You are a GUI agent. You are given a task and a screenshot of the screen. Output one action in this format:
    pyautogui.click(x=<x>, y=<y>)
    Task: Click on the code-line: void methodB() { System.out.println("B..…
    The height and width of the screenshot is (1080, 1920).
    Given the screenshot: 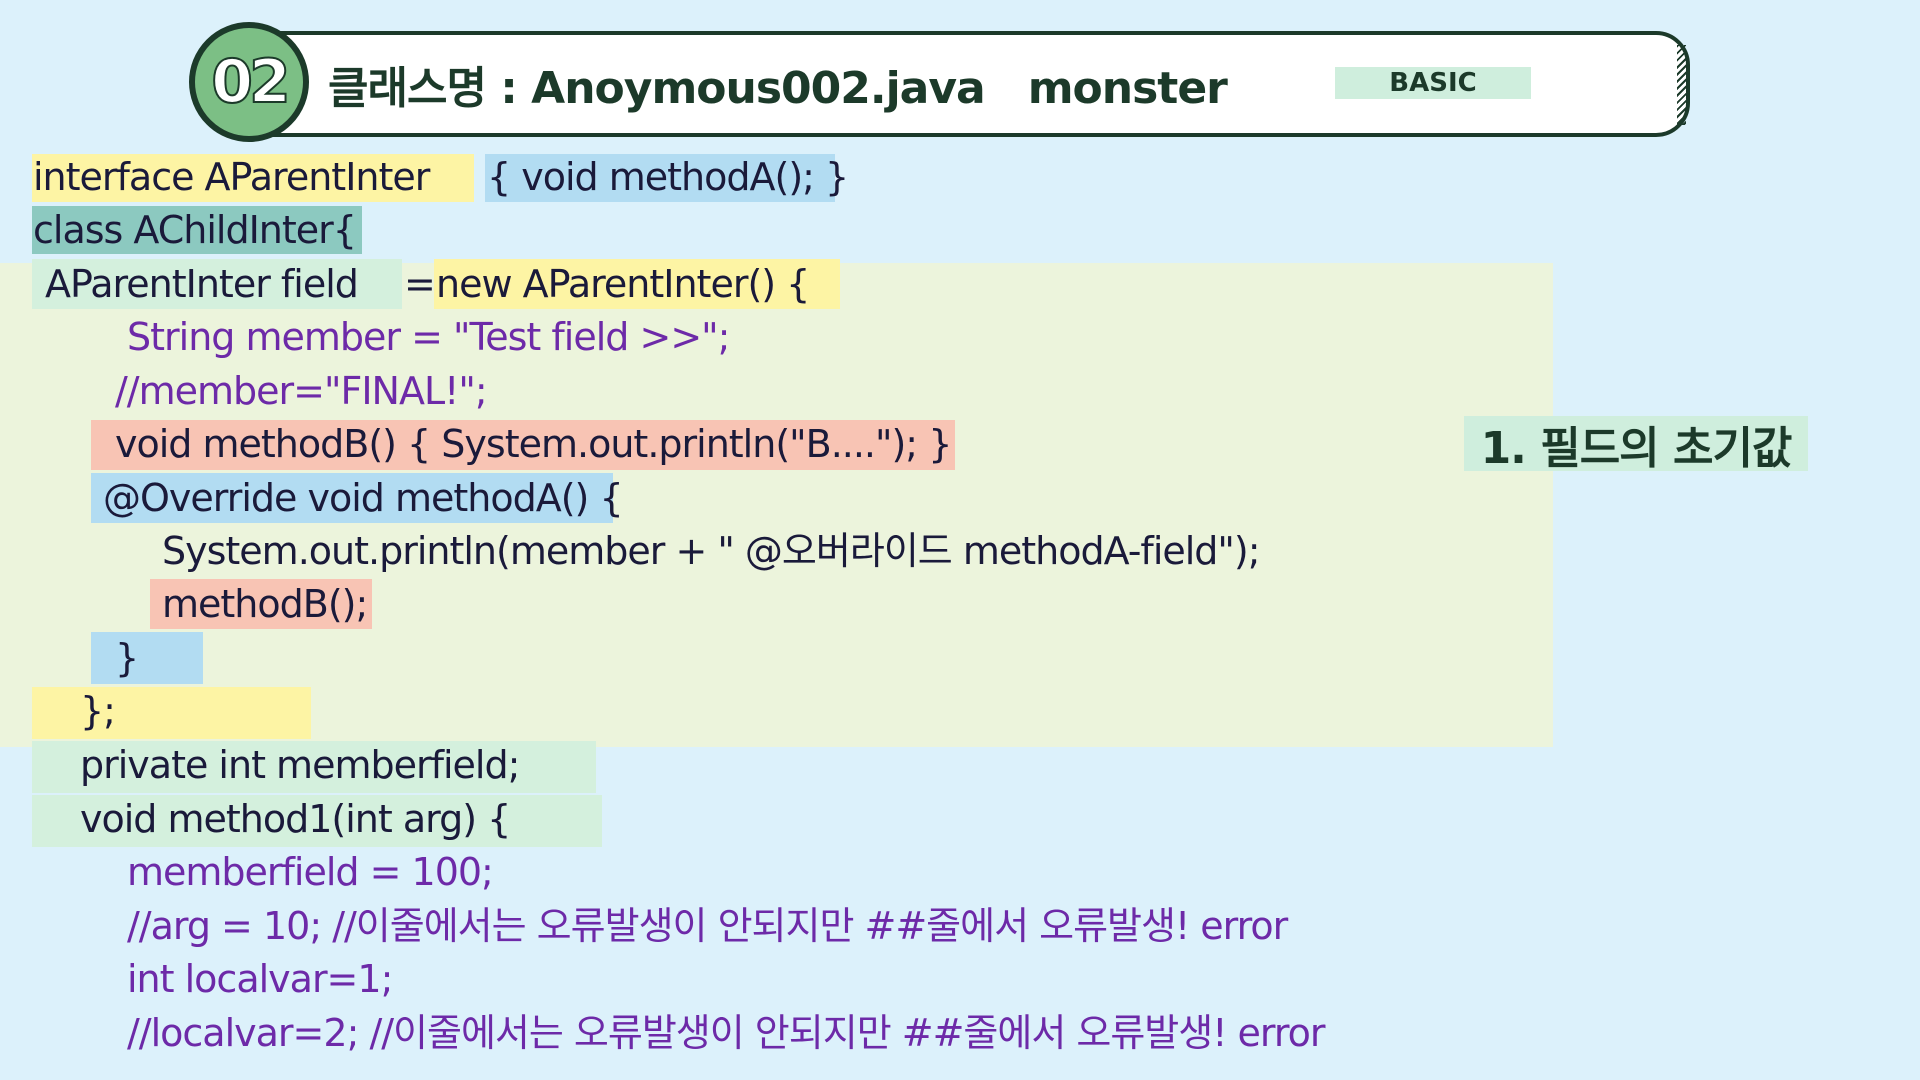 What is the action you would take?
    pyautogui.click(x=533, y=444)
    